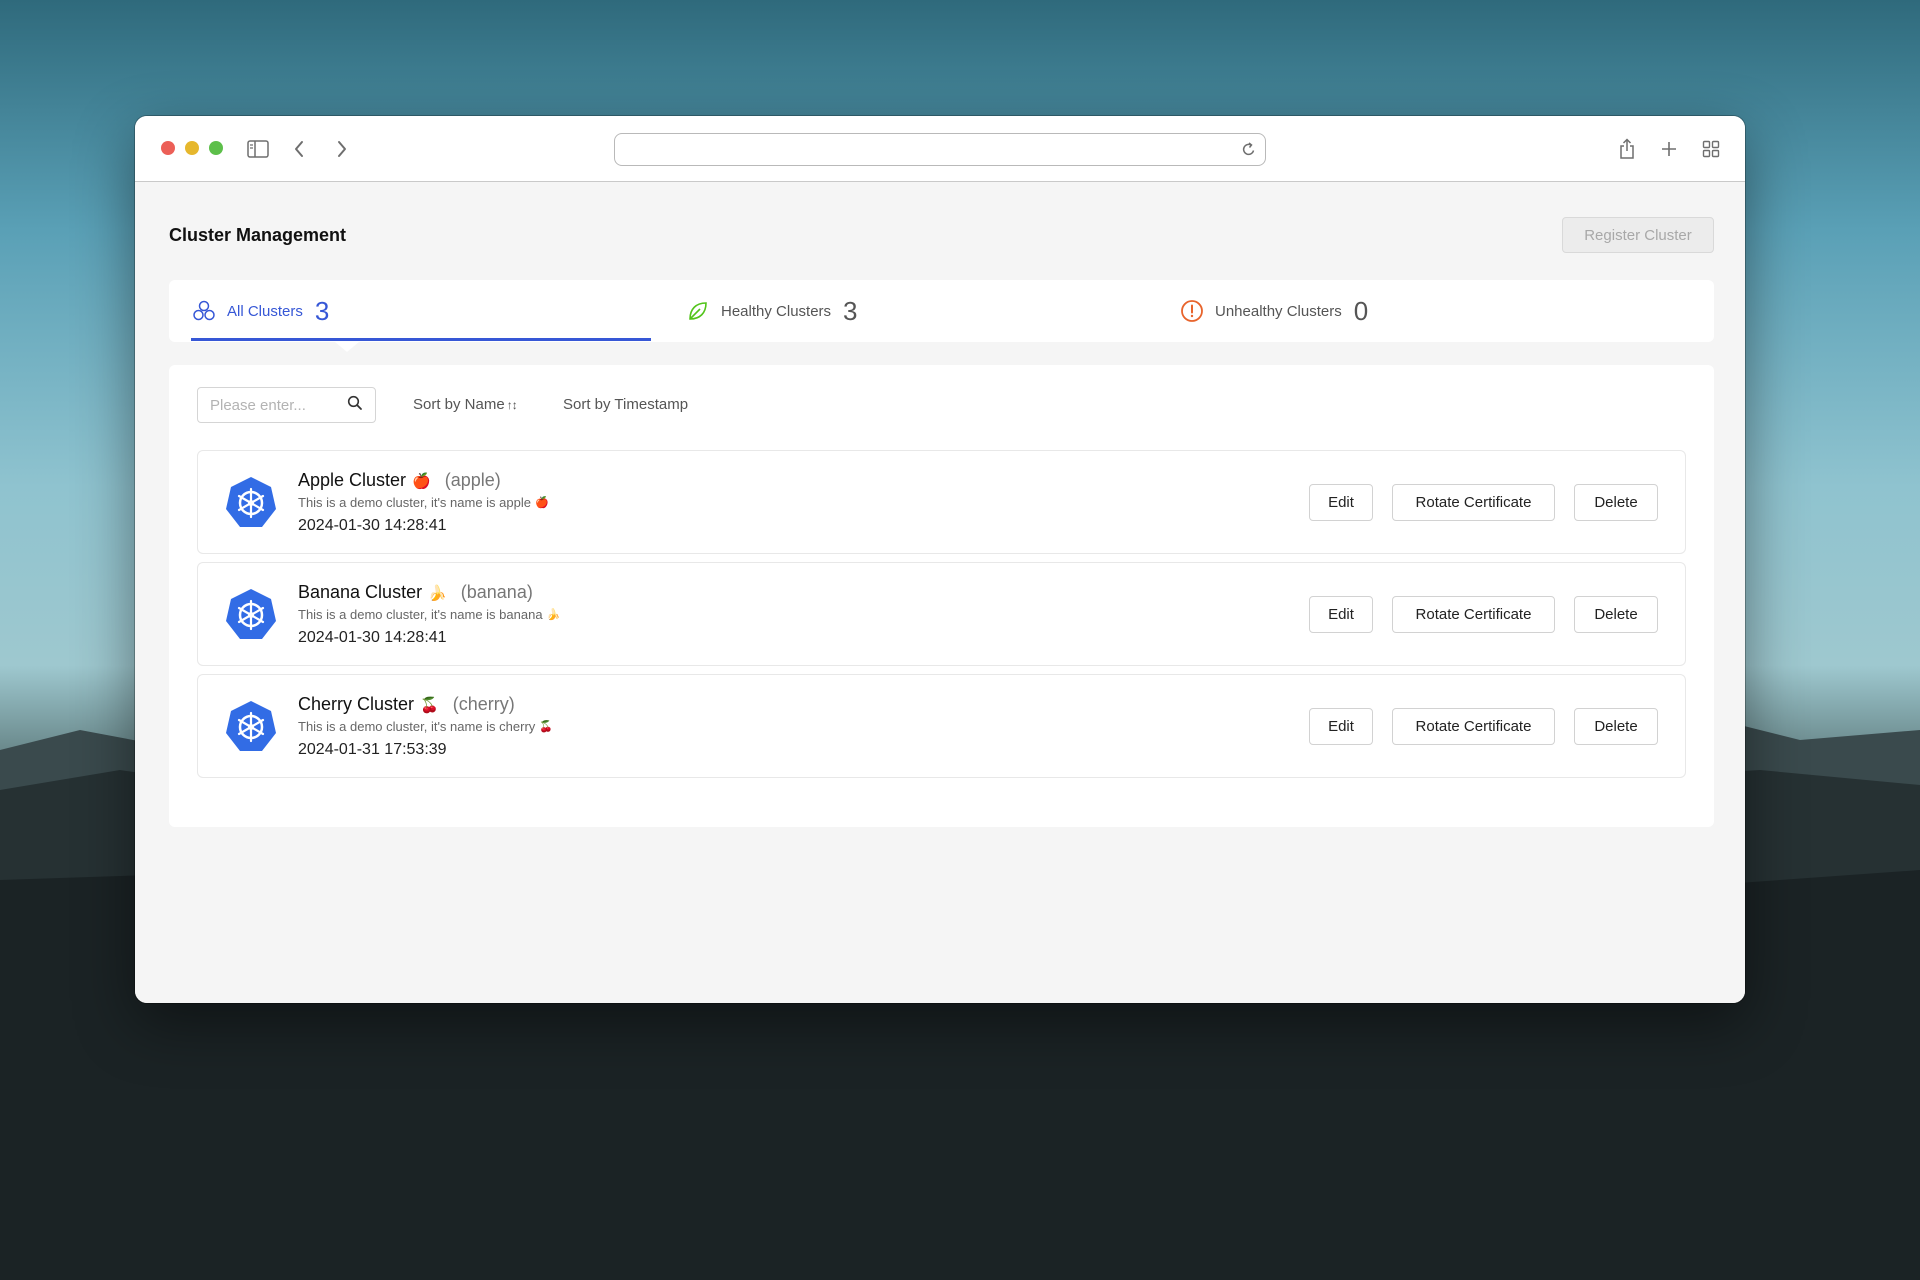  What do you see at coordinates (347, 347) in the screenshot?
I see `tab-caret` at bounding box center [347, 347].